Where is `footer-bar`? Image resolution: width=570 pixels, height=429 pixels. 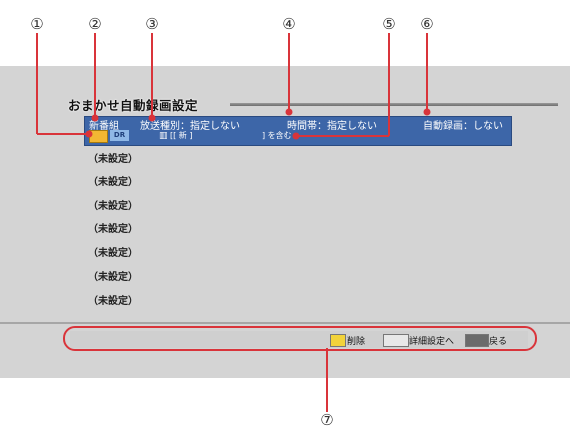
footer-bar is located at coordinates (299, 339).